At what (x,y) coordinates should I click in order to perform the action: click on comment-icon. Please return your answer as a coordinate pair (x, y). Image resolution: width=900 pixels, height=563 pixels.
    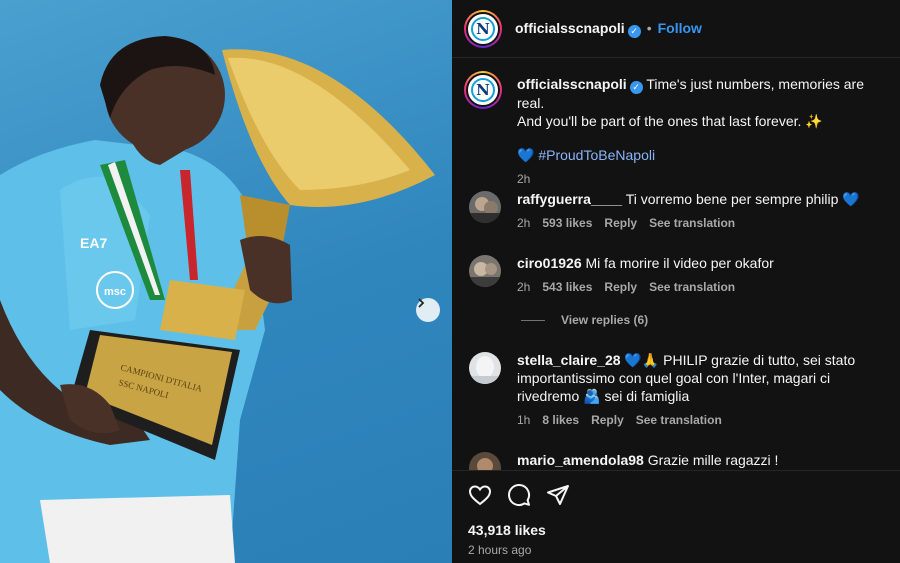
    Looking at the image, I should click on (519, 495).